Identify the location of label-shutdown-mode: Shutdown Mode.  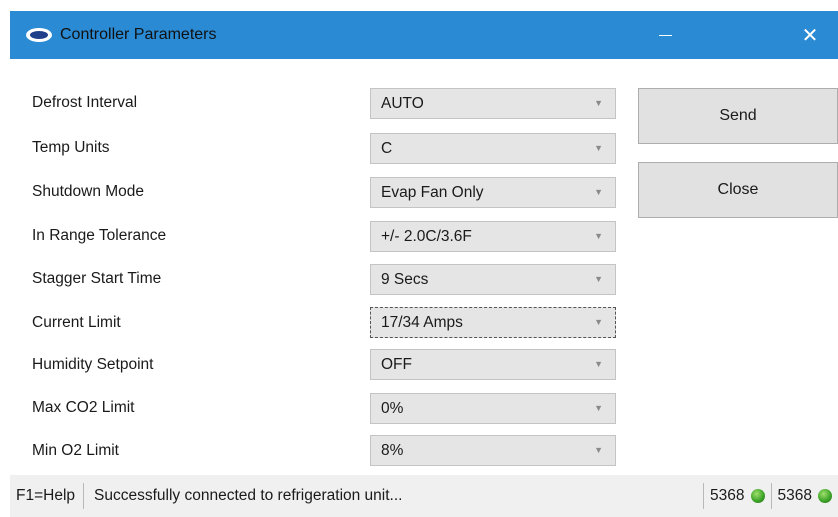
(88, 191).